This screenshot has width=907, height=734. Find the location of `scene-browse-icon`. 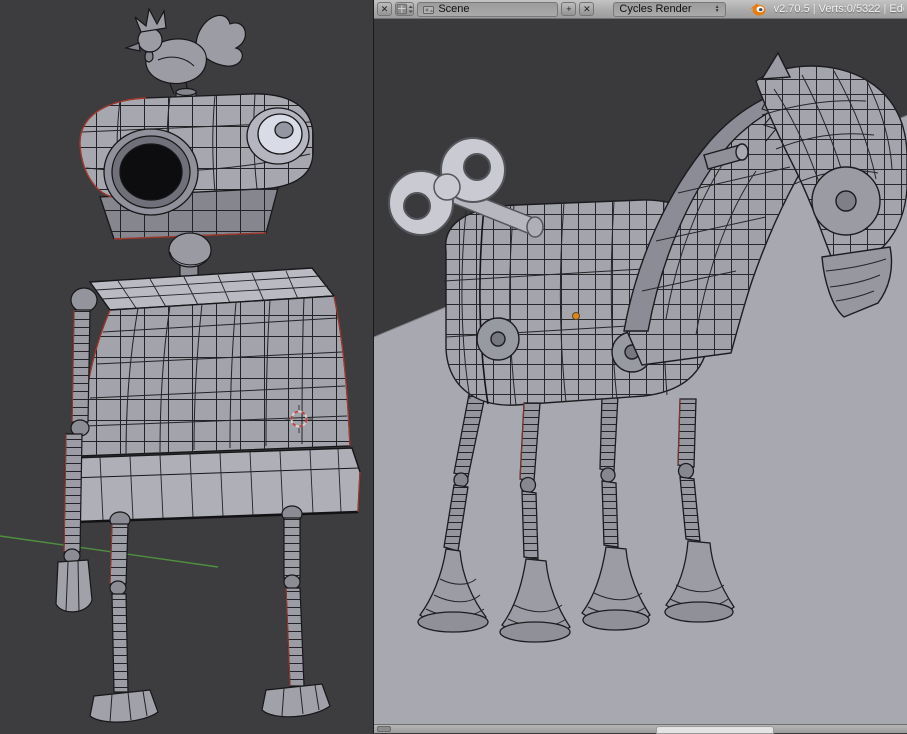

scene-browse-icon is located at coordinates (429, 9).